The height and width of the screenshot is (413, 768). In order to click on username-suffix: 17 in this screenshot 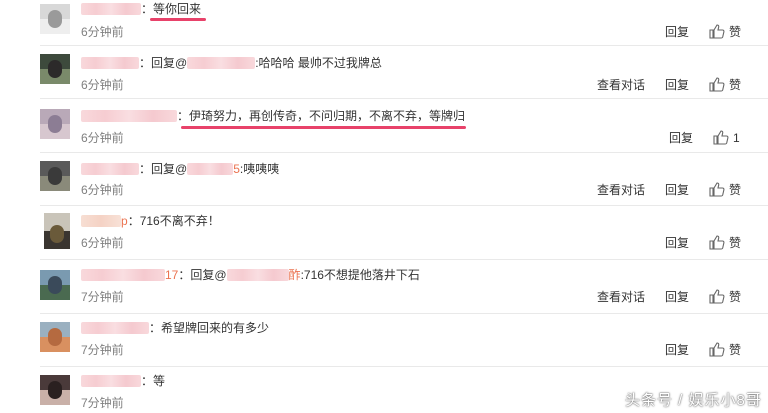, I will do `click(171, 275)`.